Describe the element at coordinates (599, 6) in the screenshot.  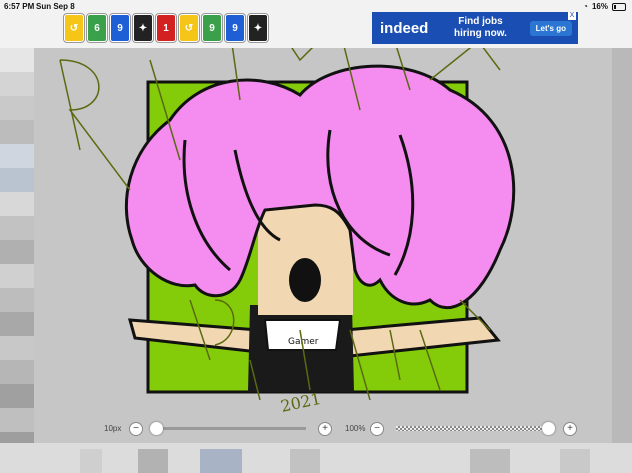
I see `battery-percent: 16%` at that location.